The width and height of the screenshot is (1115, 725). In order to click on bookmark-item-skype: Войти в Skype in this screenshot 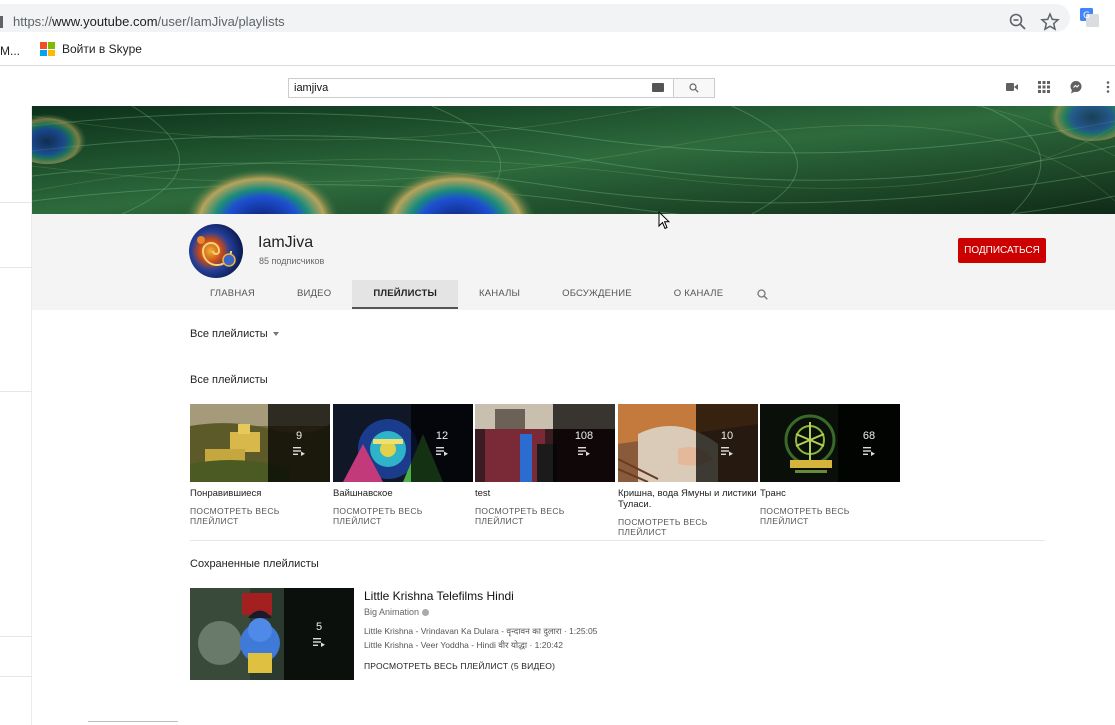, I will do `click(91, 49)`.